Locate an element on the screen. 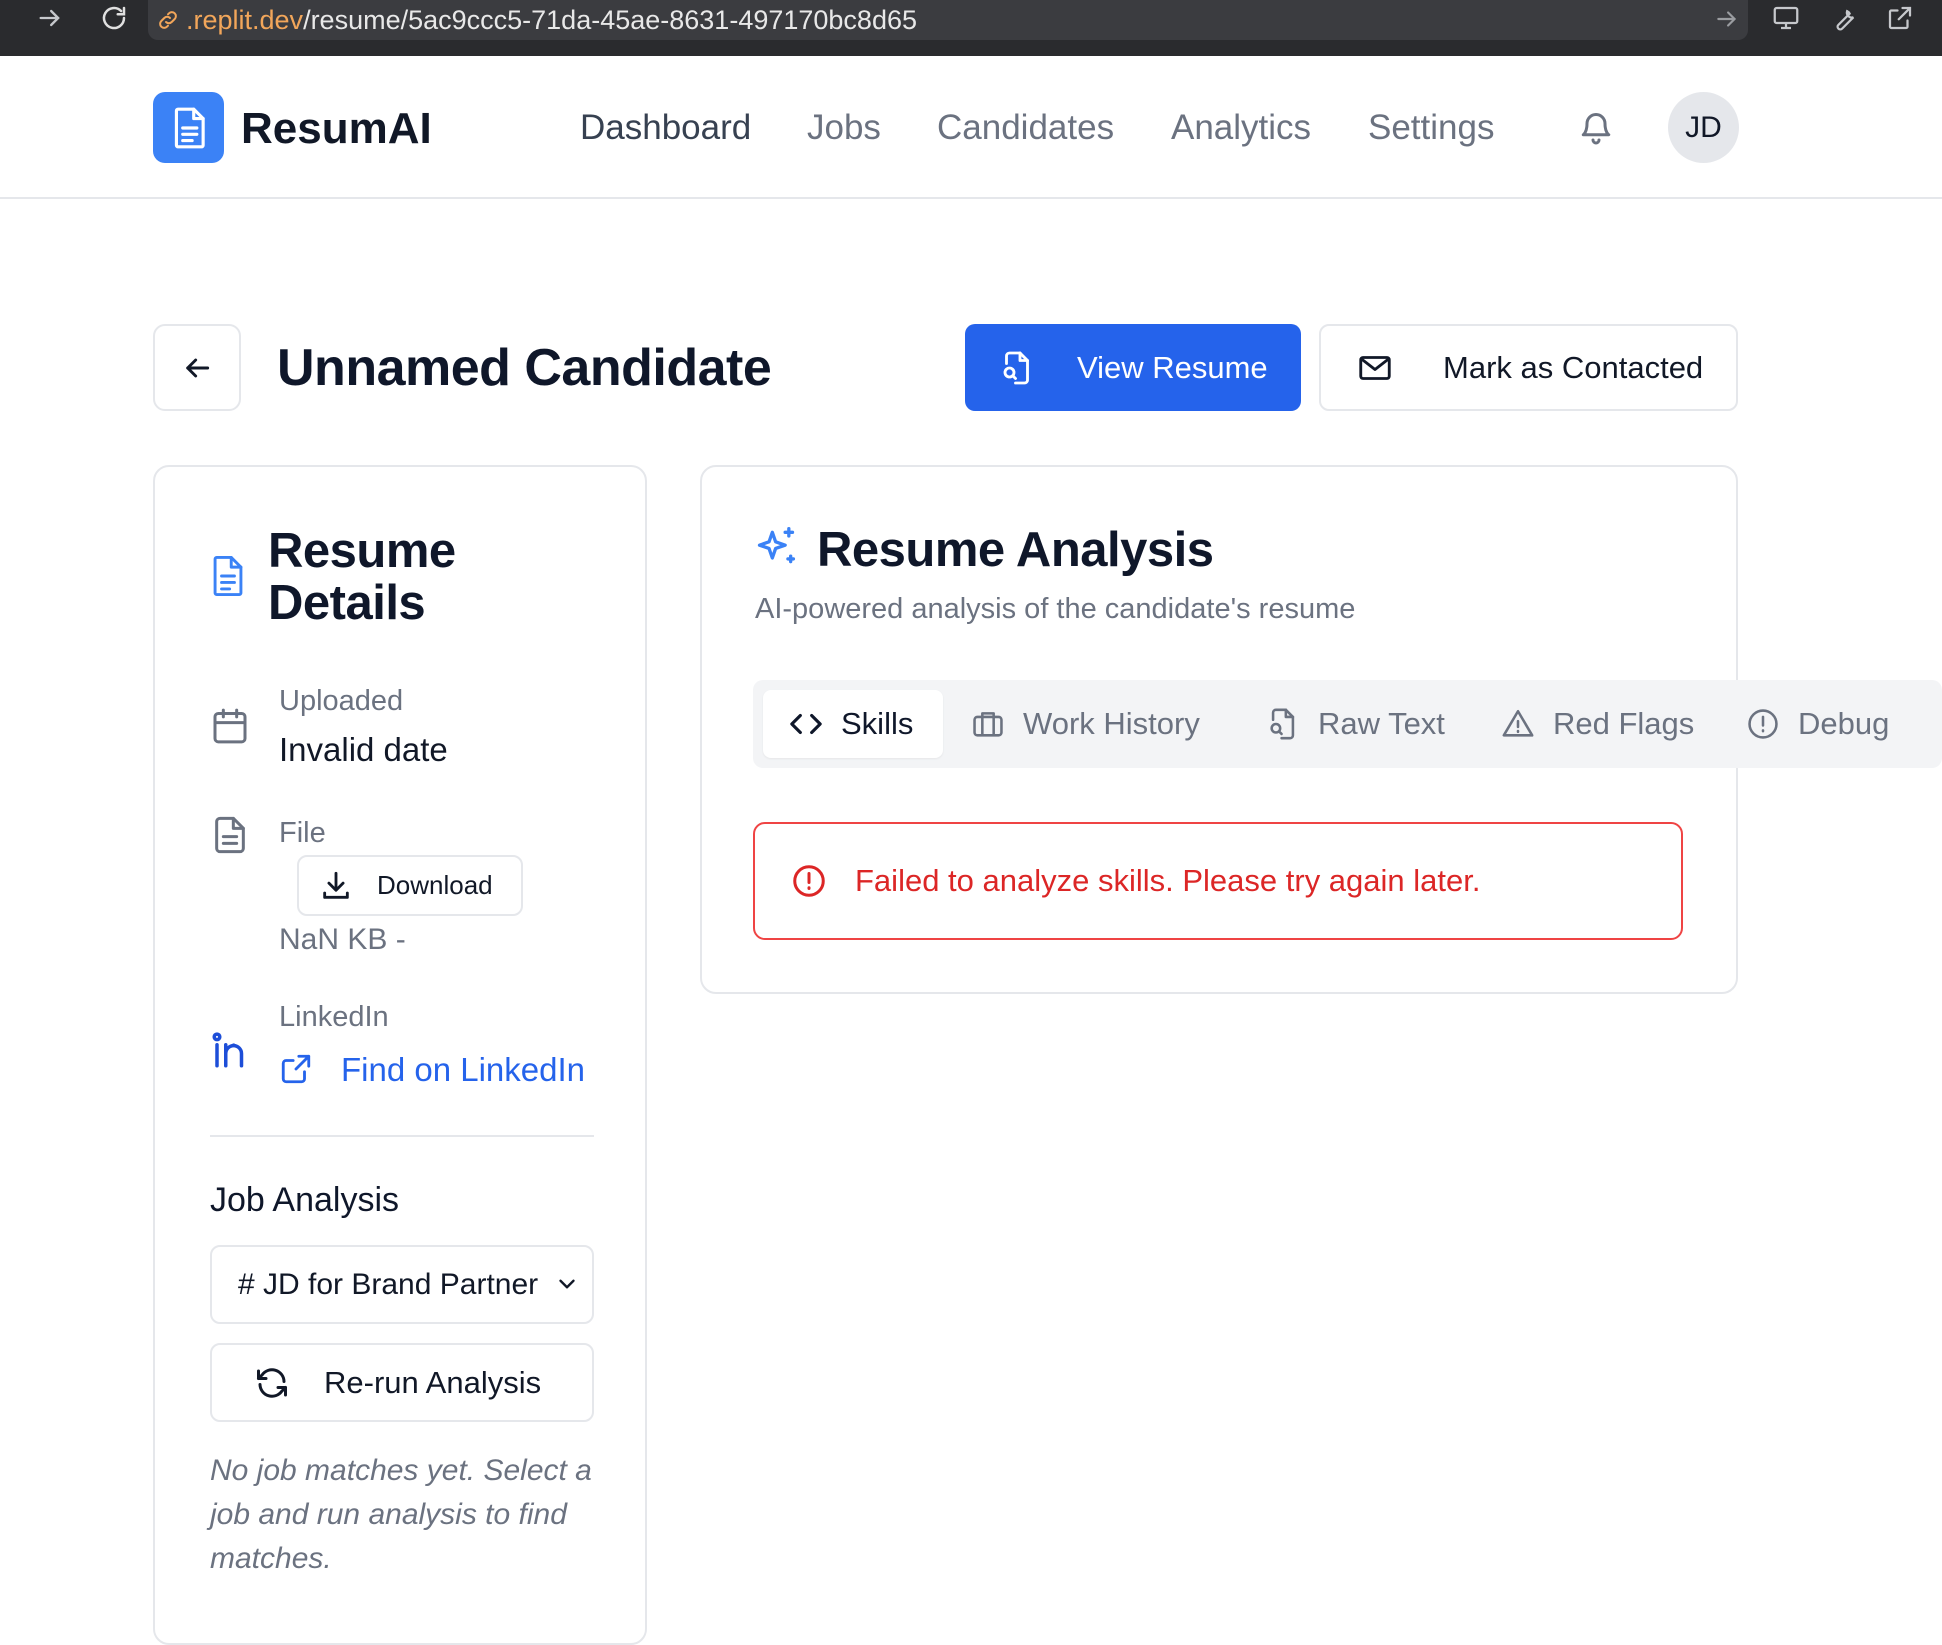 The image size is (1942, 1645). download-button: Download is located at coordinates (410, 885).